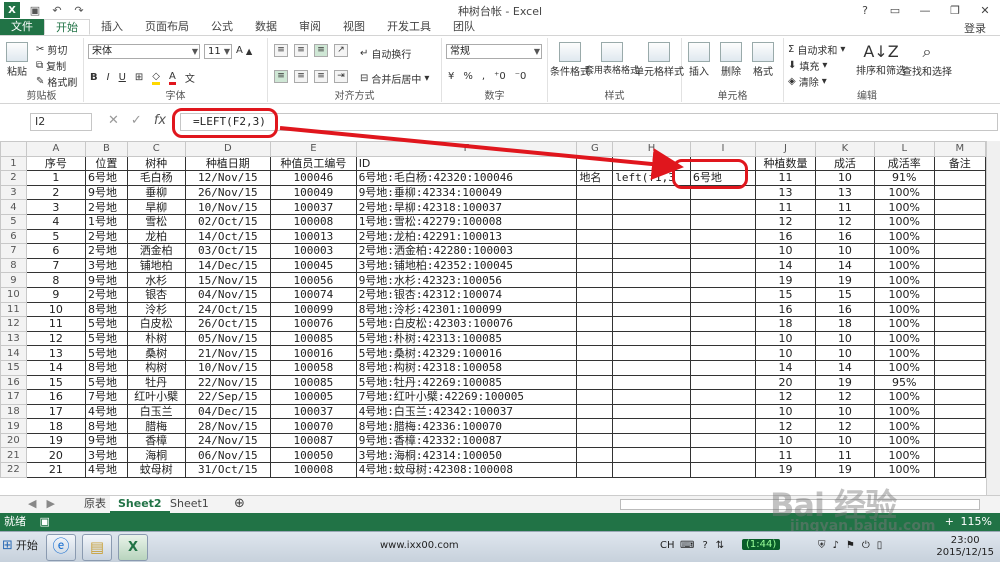 Image resolution: width=1000 pixels, height=562 pixels. Describe the element at coordinates (687, 545) in the screenshot. I see `keyboard-icon: ⌨` at that location.